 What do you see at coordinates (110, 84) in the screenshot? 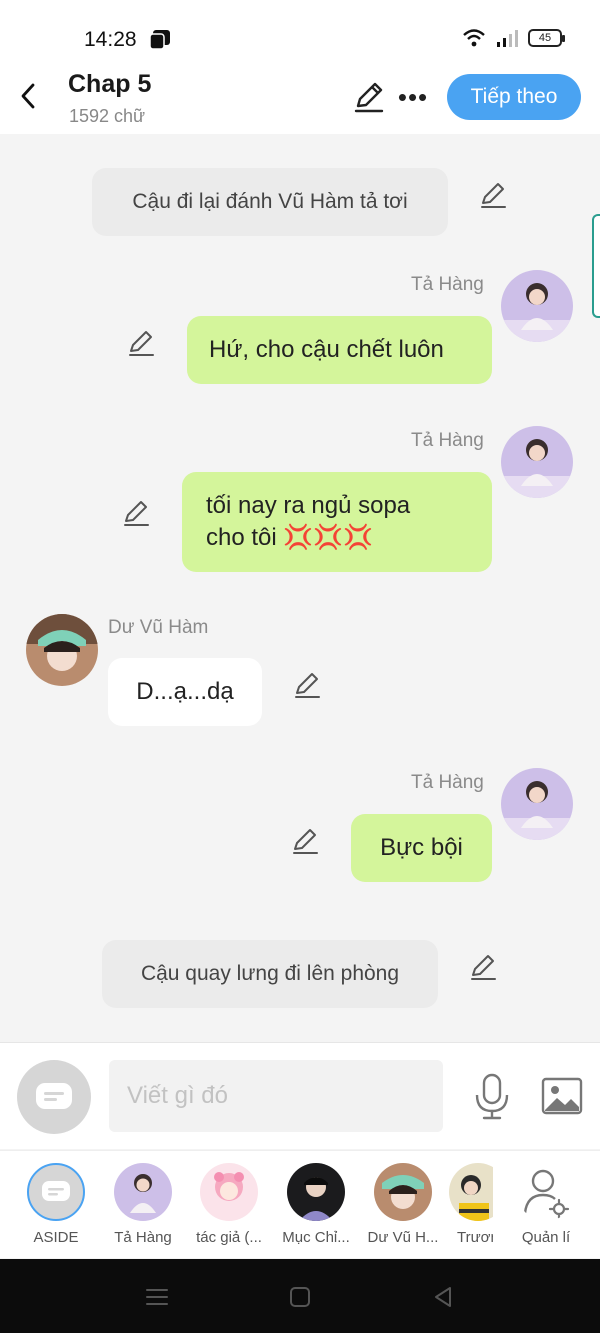
I see `page-title: Chap 5` at bounding box center [110, 84].